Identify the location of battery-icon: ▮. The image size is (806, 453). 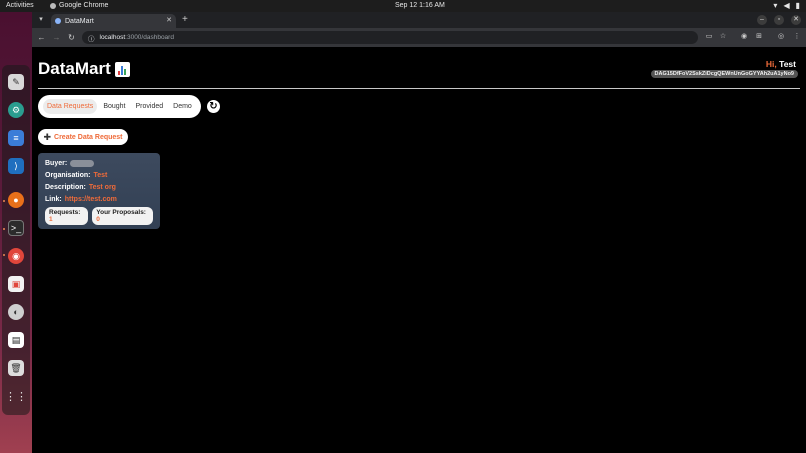
(797, 5).